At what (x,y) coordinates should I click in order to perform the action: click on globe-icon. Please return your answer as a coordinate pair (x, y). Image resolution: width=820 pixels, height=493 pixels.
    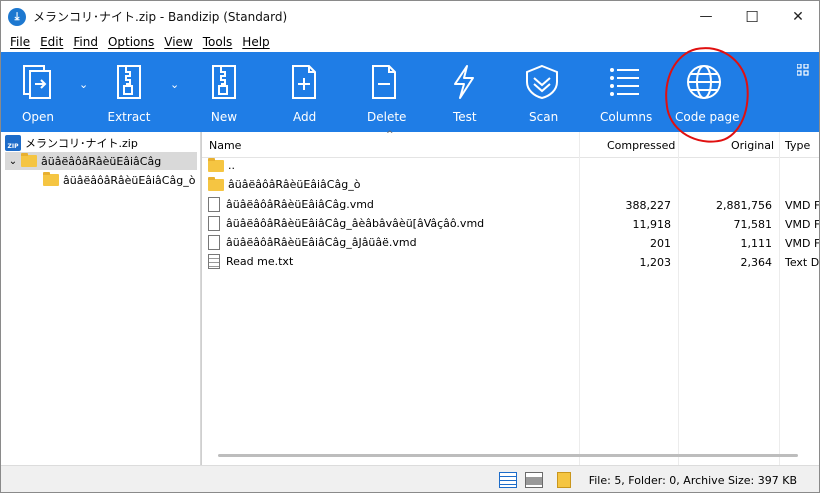
    Looking at the image, I should click on (704, 82).